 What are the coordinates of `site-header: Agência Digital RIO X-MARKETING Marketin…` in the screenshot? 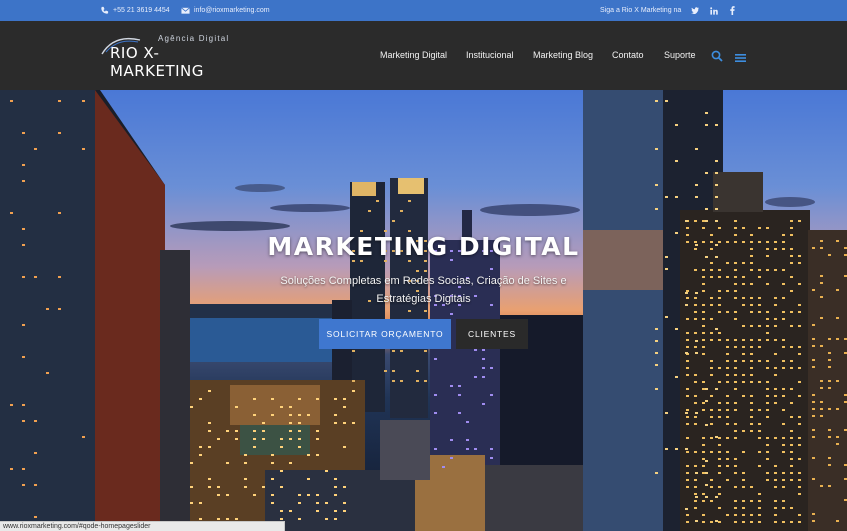 It's located at (423, 55).